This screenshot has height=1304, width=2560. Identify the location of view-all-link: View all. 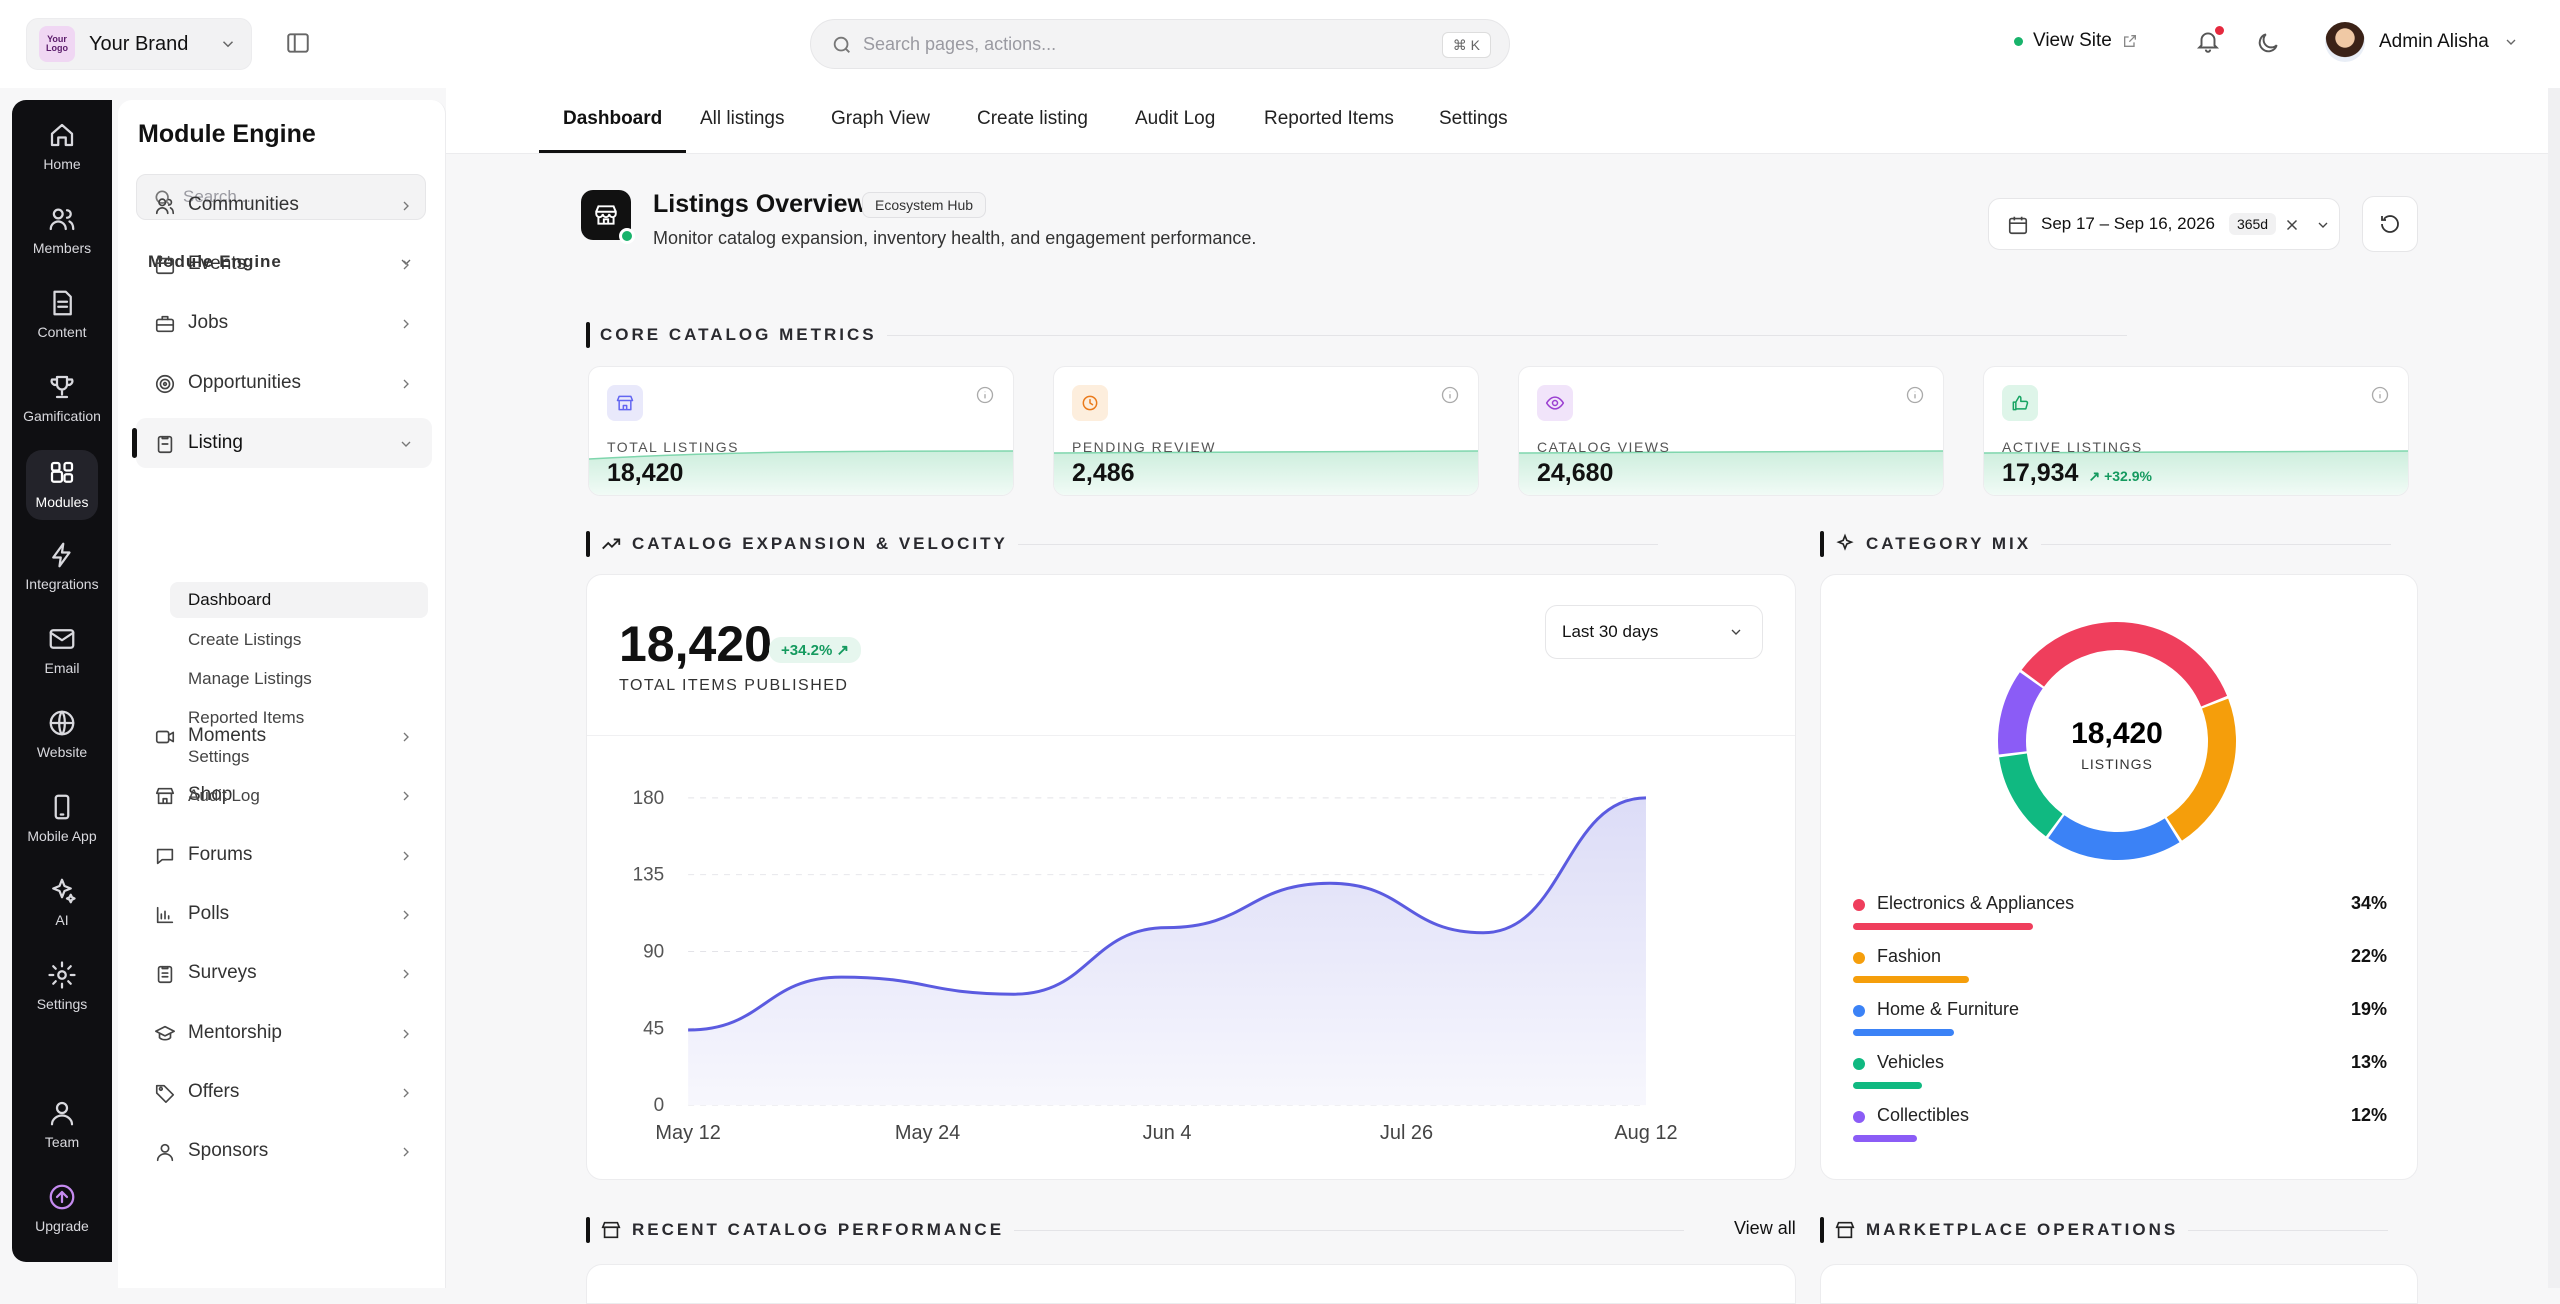
(1765, 1228).